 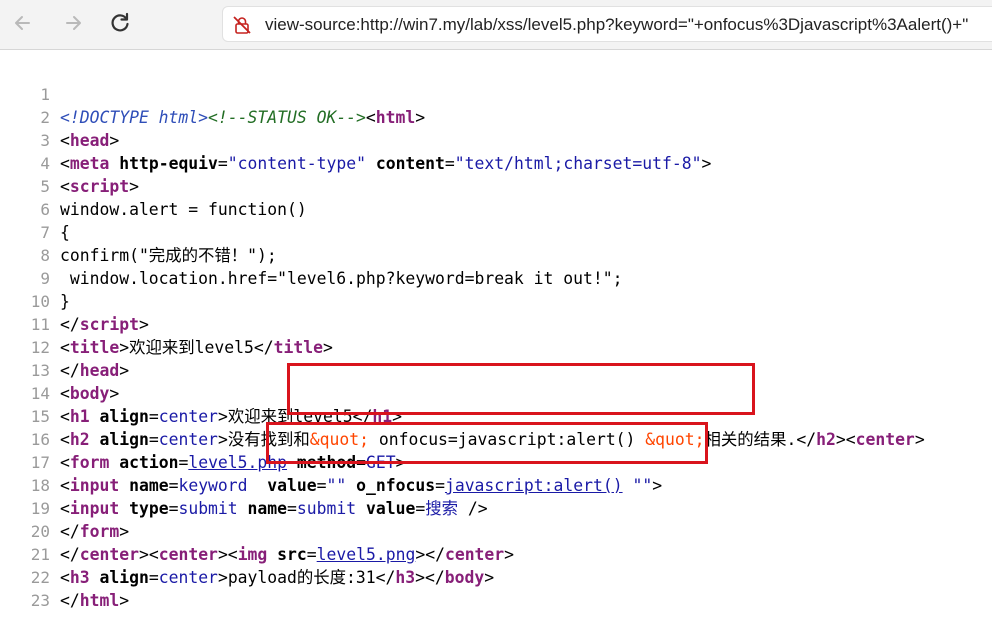 I want to click on forward-arrow-icon, so click(x=73, y=23).